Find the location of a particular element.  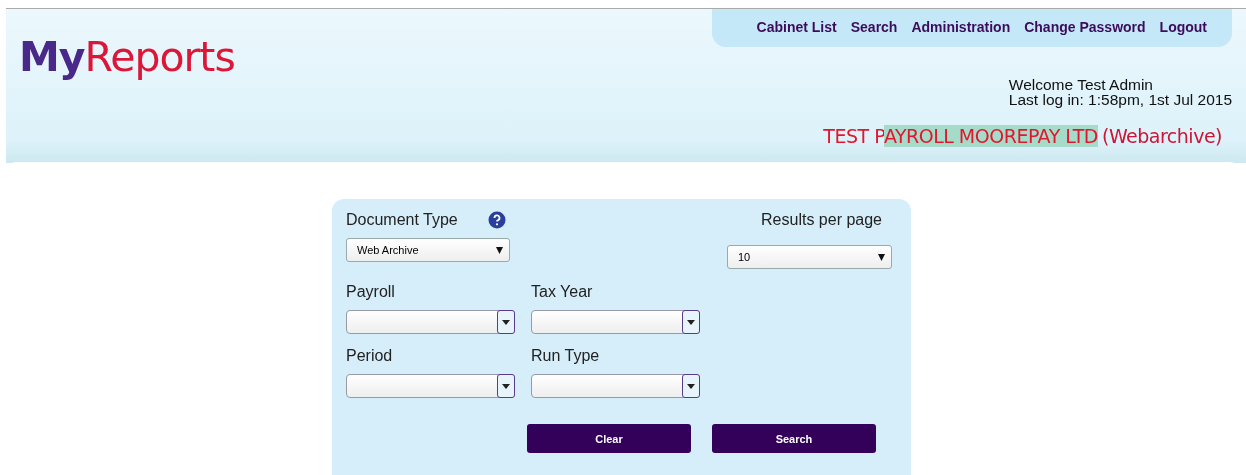

nav-link: Search is located at coordinates (874, 27).